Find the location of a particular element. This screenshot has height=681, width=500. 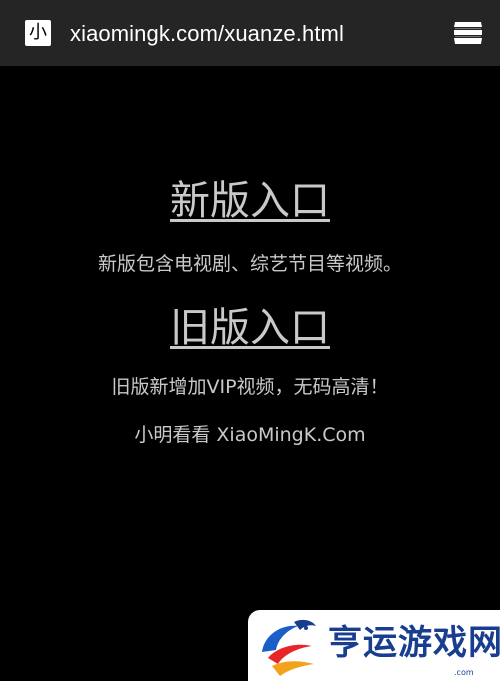

old-version-description: 旧版新增加VIP视频，无码高清！ is located at coordinates (250, 387).